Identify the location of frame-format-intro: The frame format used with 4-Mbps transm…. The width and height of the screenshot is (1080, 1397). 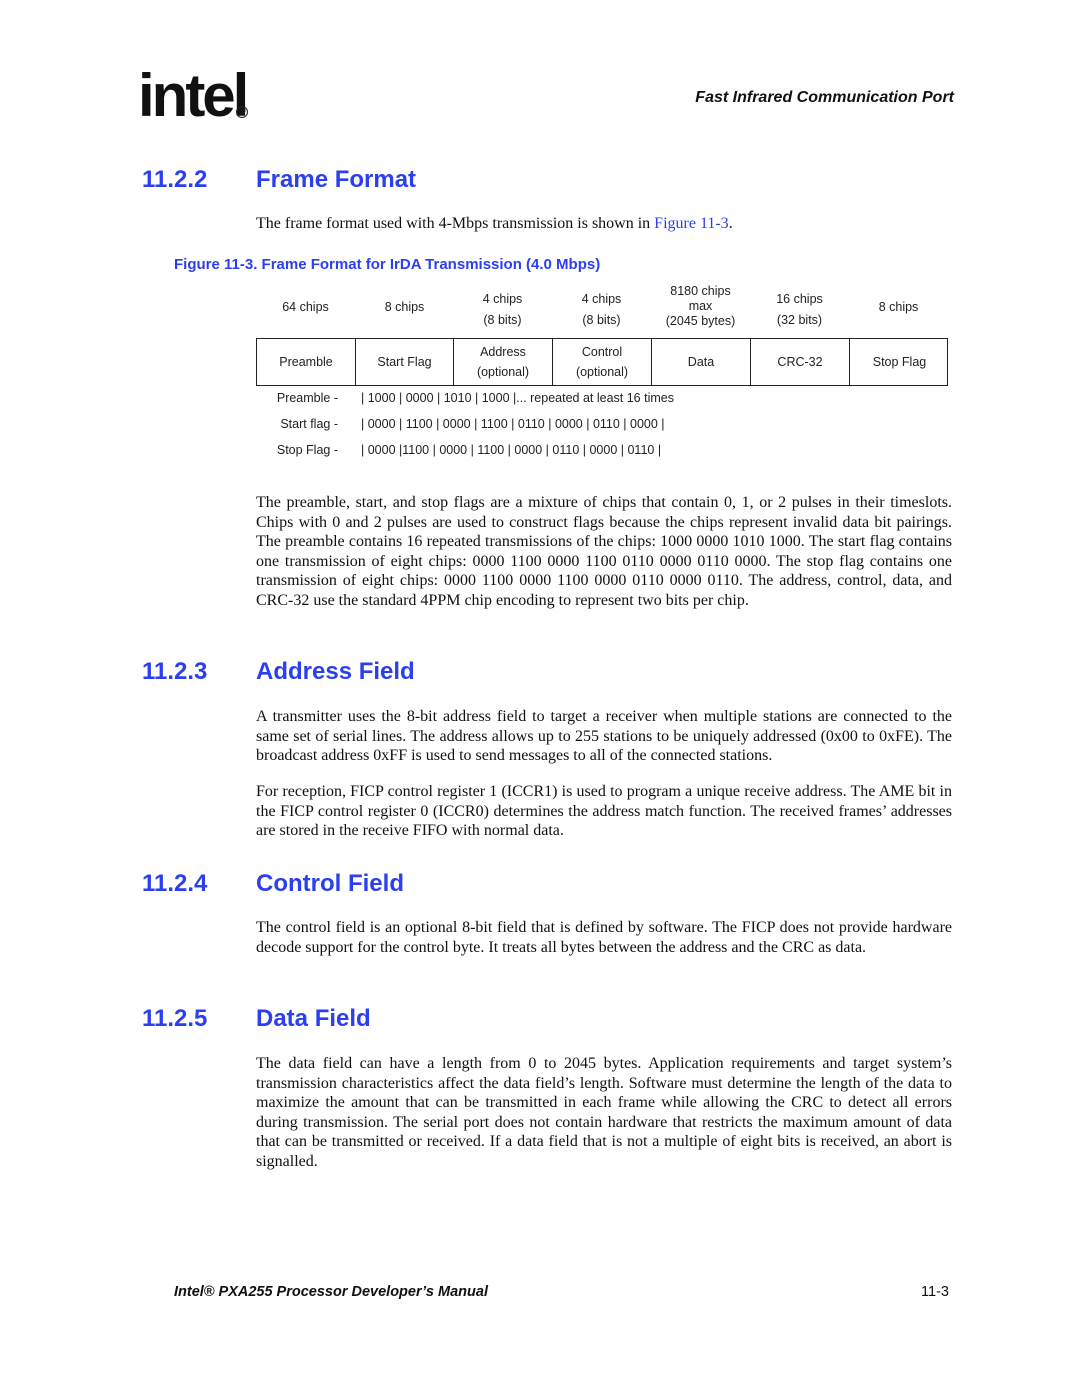
(604, 224).